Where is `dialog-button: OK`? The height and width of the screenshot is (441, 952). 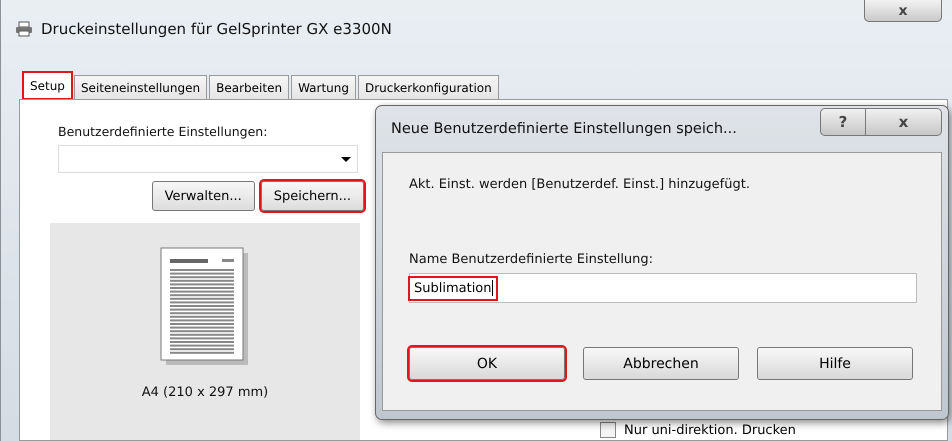
dialog-button: OK is located at coordinates (487, 363).